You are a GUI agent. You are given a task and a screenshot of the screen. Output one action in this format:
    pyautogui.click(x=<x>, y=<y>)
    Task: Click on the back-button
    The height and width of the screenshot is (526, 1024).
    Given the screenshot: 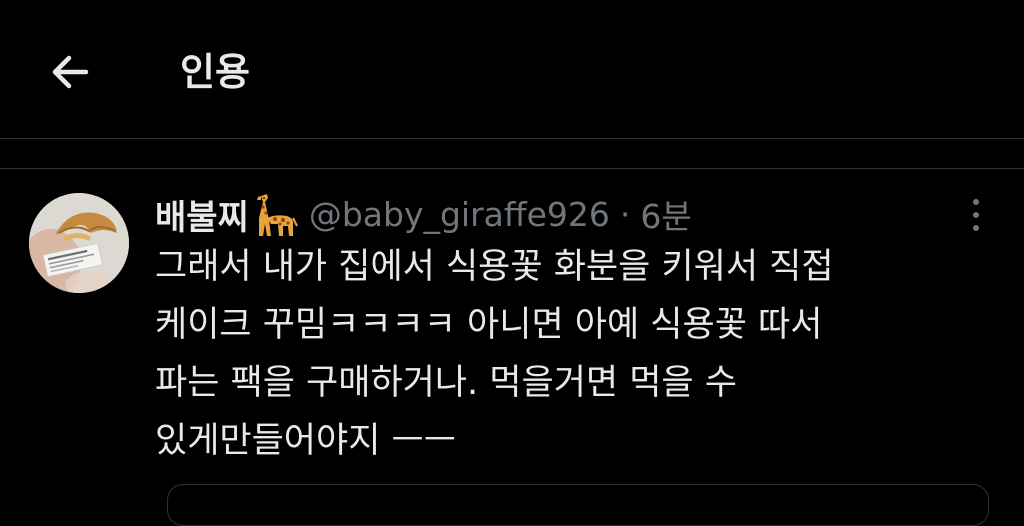 What is the action you would take?
    pyautogui.click(x=70, y=72)
    